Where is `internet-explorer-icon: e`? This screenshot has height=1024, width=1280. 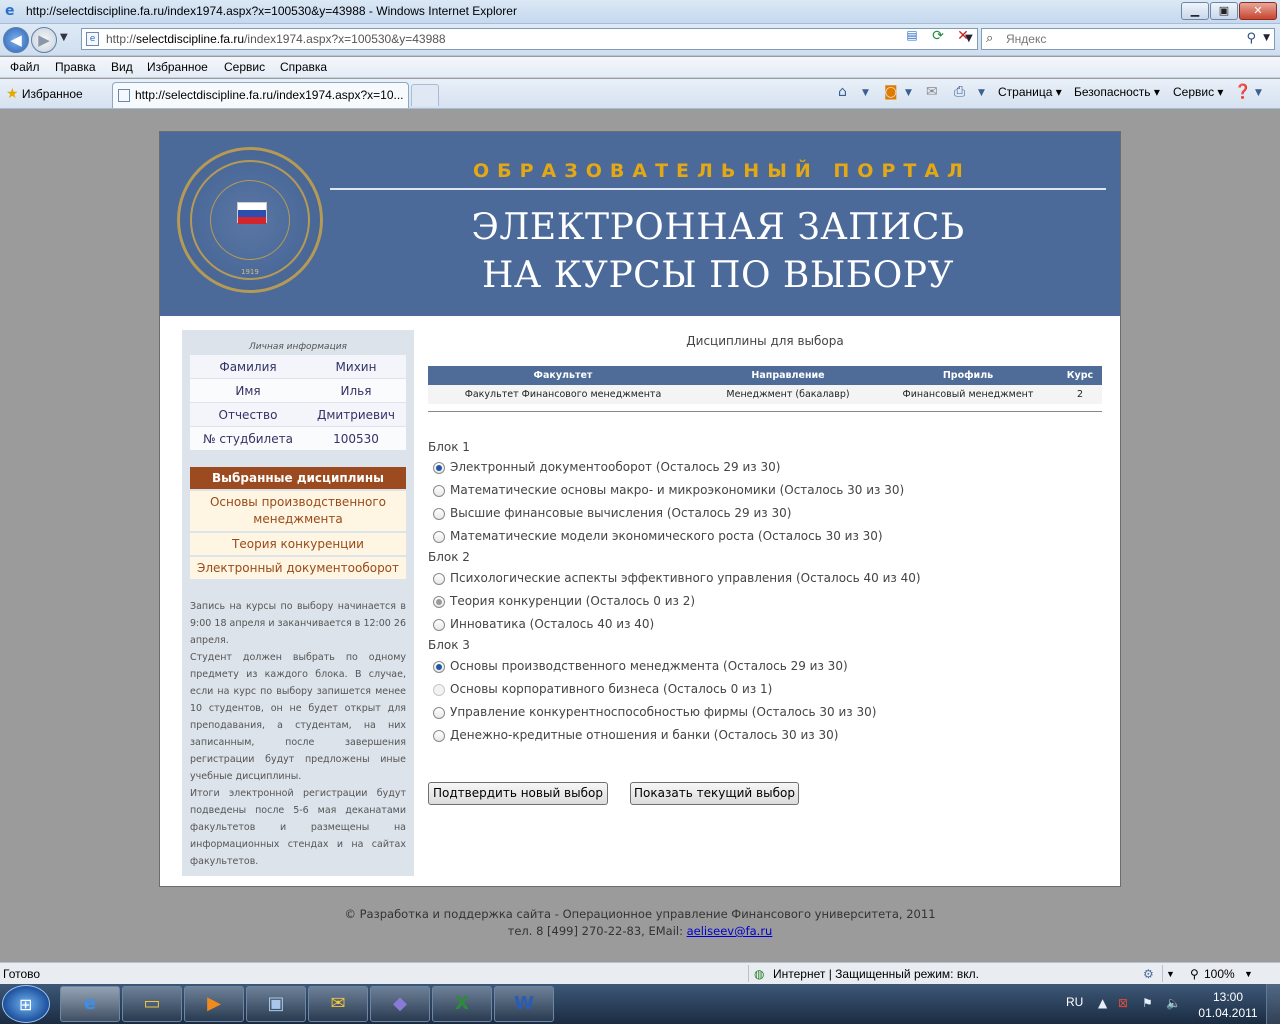 internet-explorer-icon: e is located at coordinates (10, 11).